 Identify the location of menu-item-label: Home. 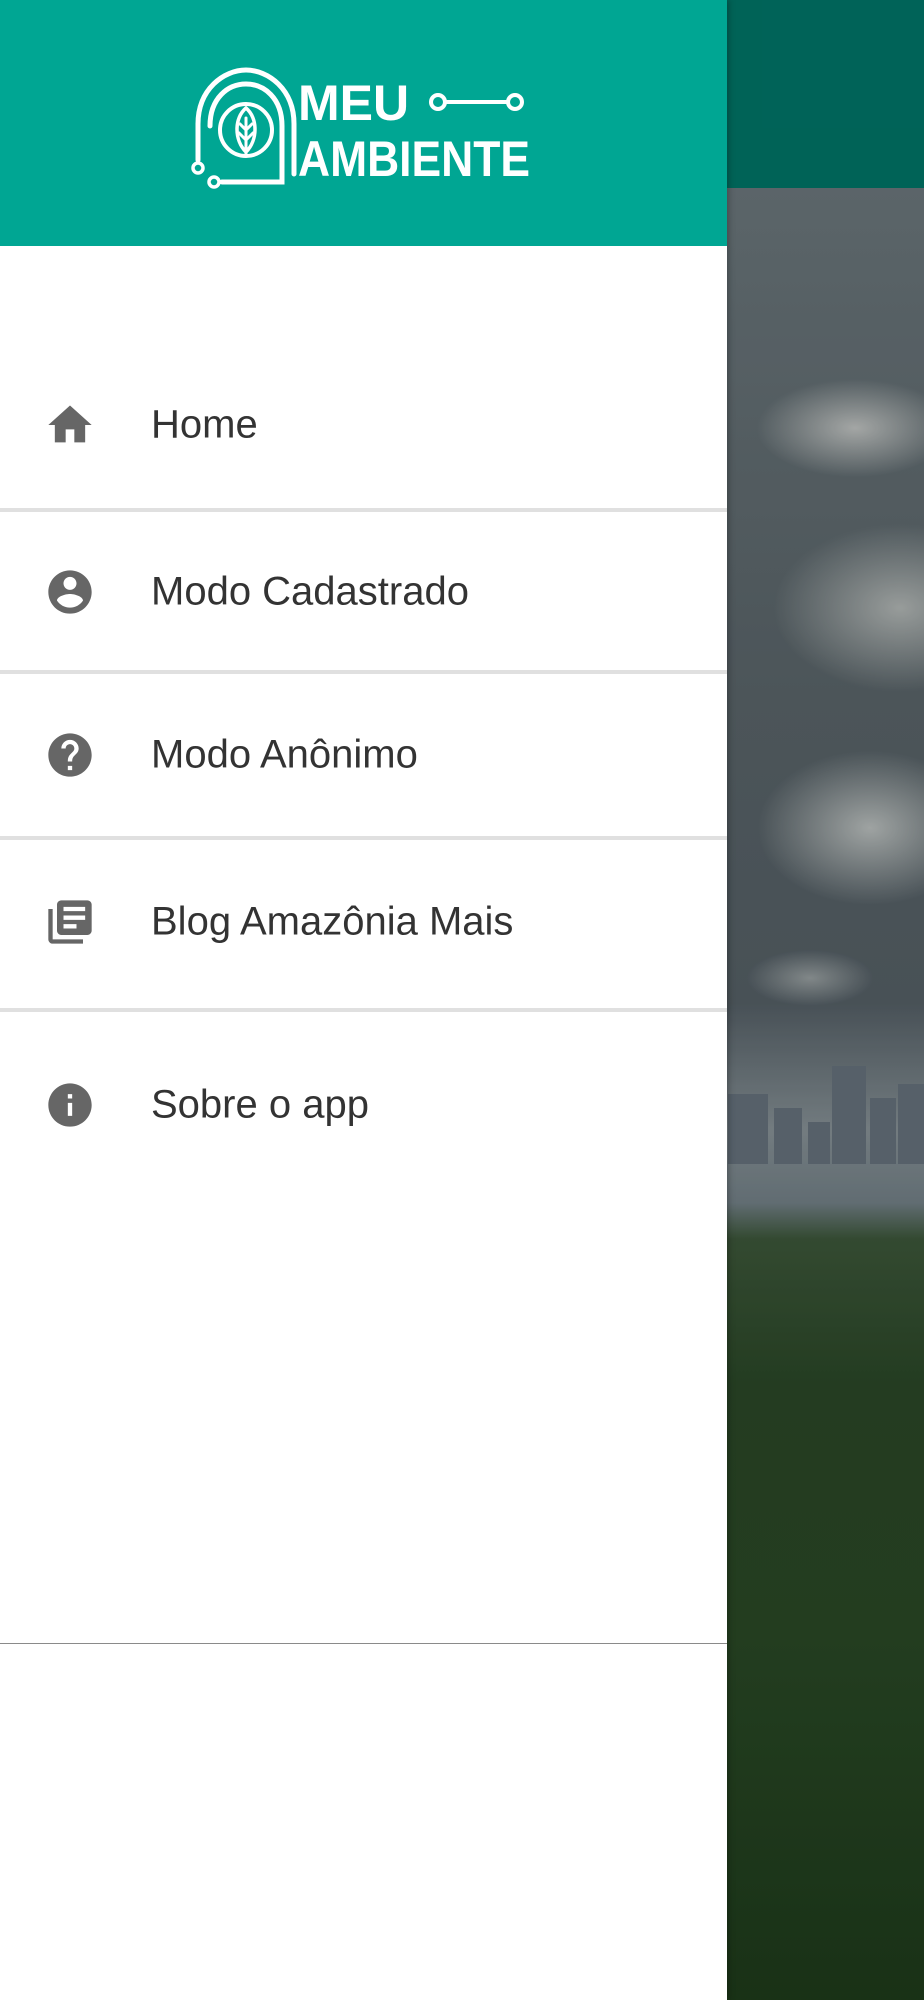
(204, 424).